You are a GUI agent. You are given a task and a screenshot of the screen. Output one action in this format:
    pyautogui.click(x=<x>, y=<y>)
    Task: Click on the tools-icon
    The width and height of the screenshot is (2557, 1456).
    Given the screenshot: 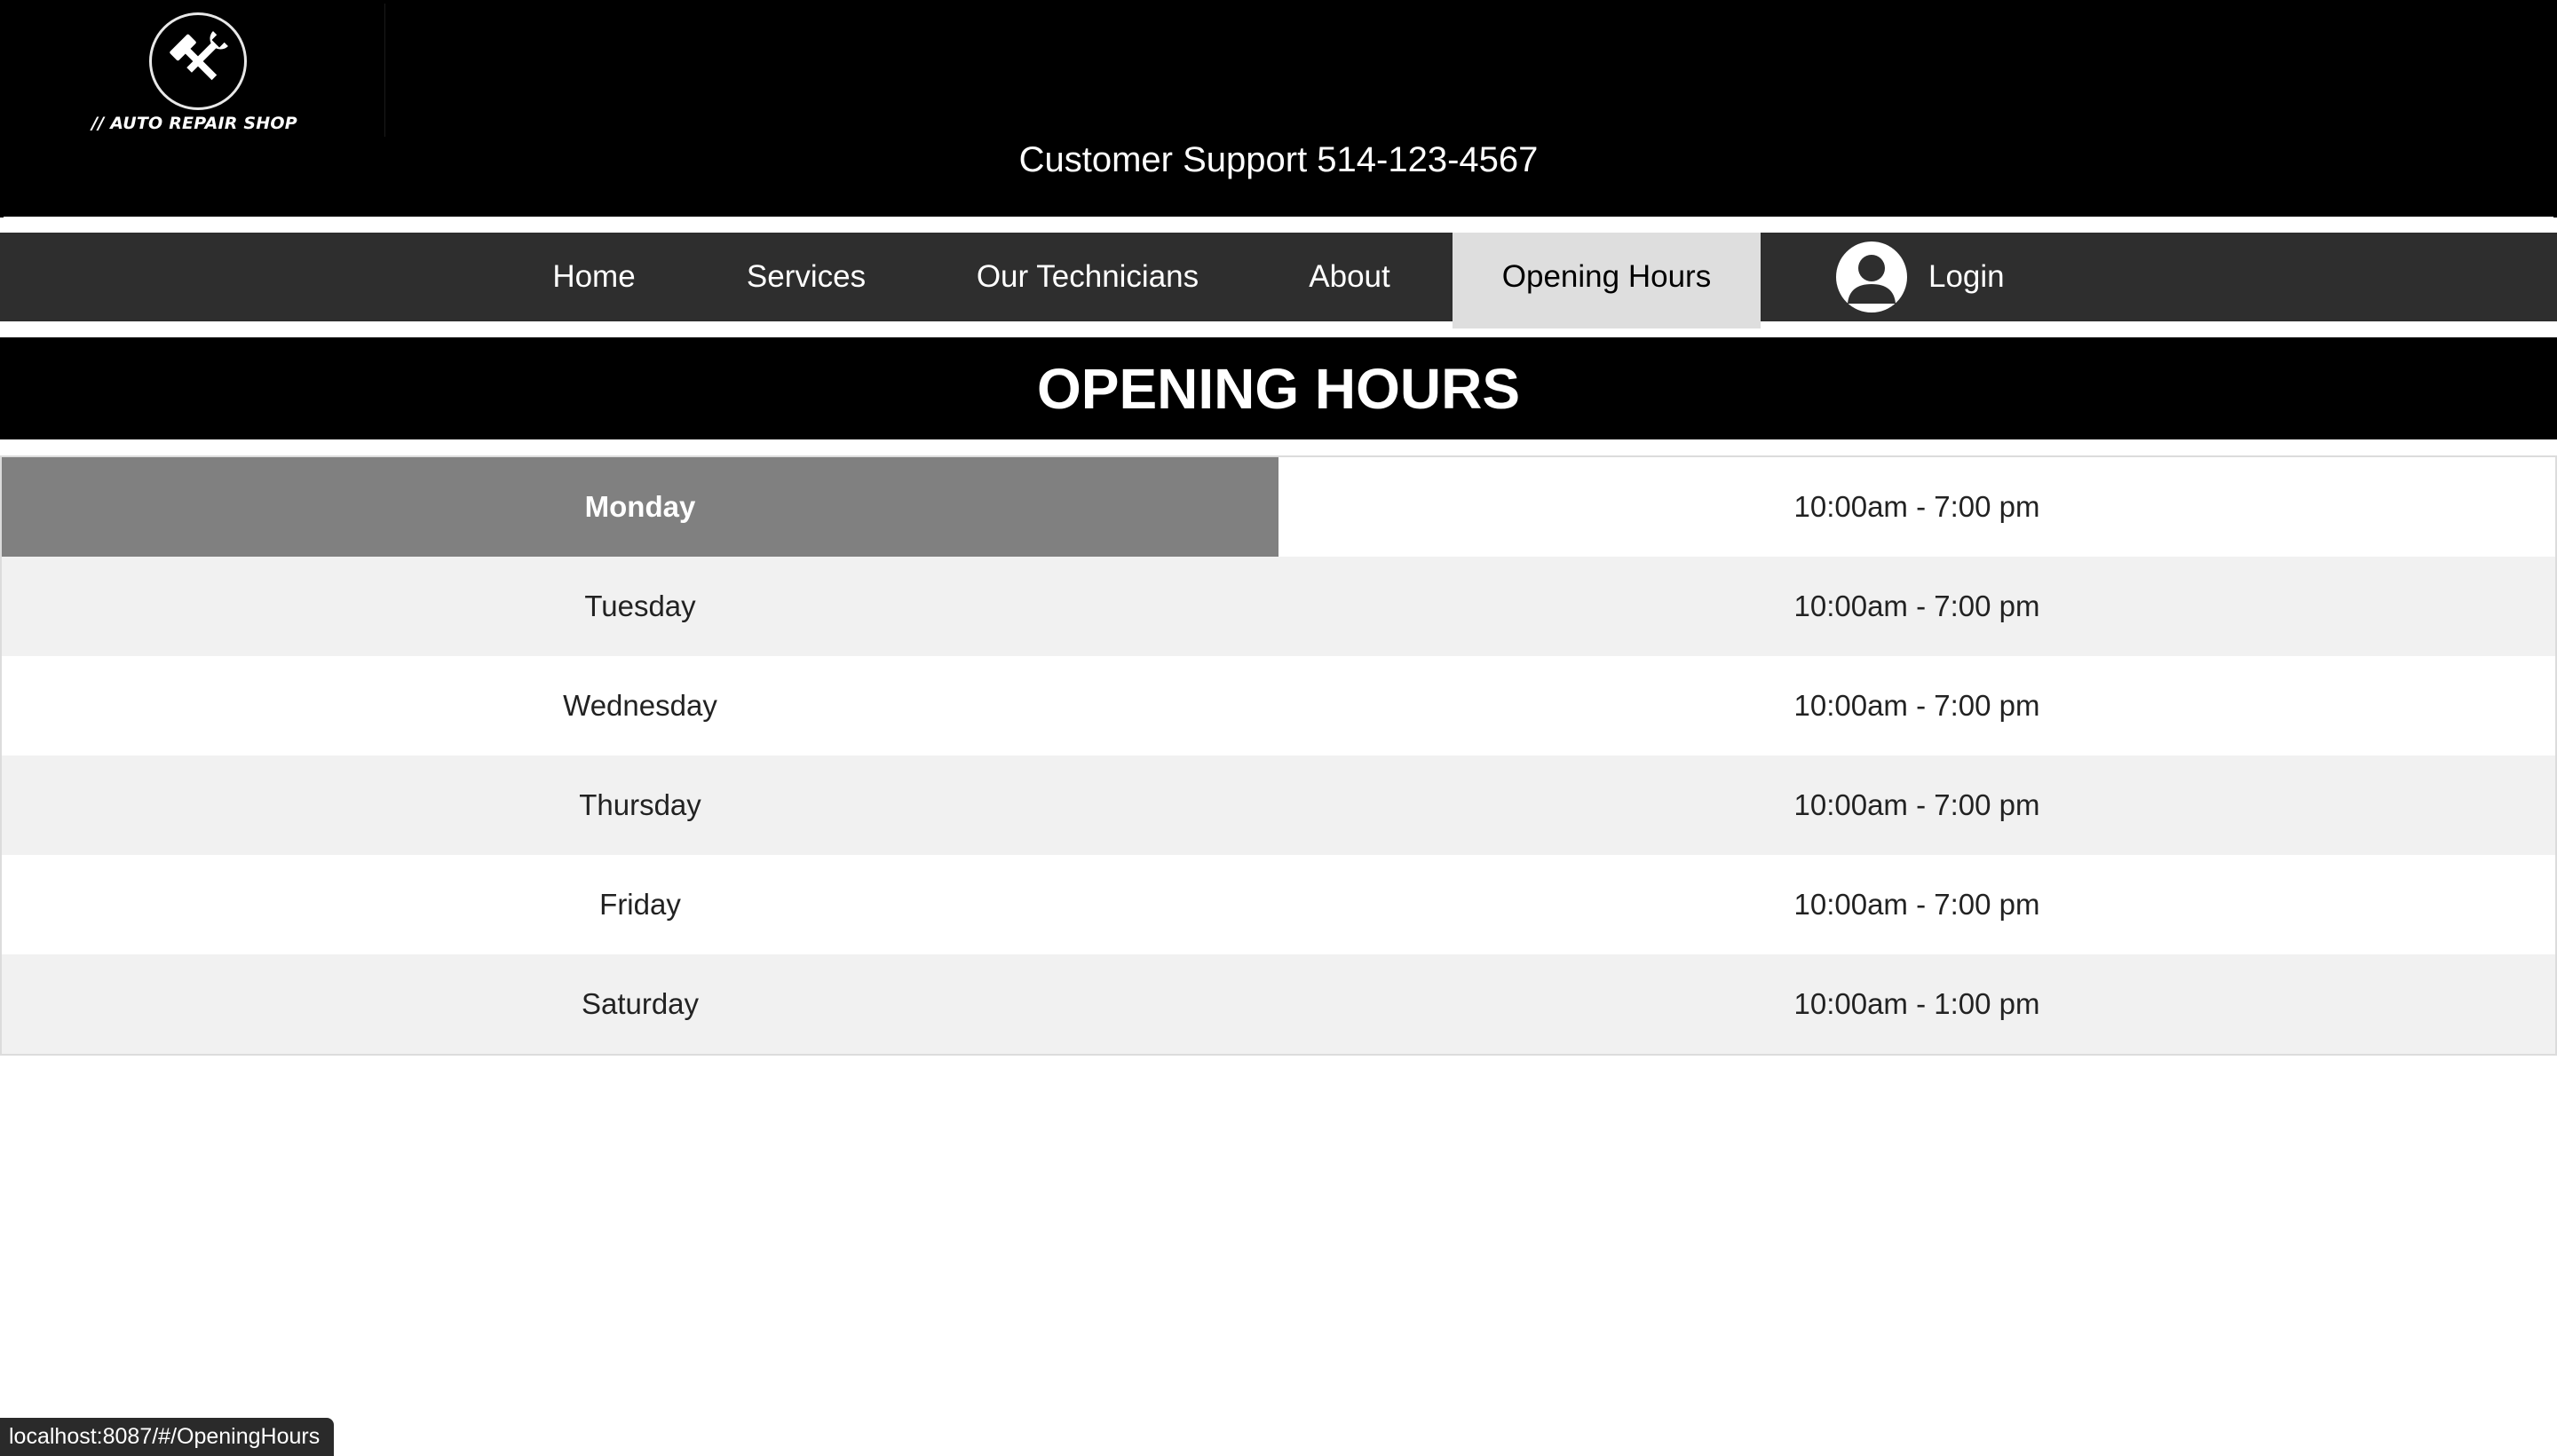 What is the action you would take?
    pyautogui.click(x=198, y=61)
    